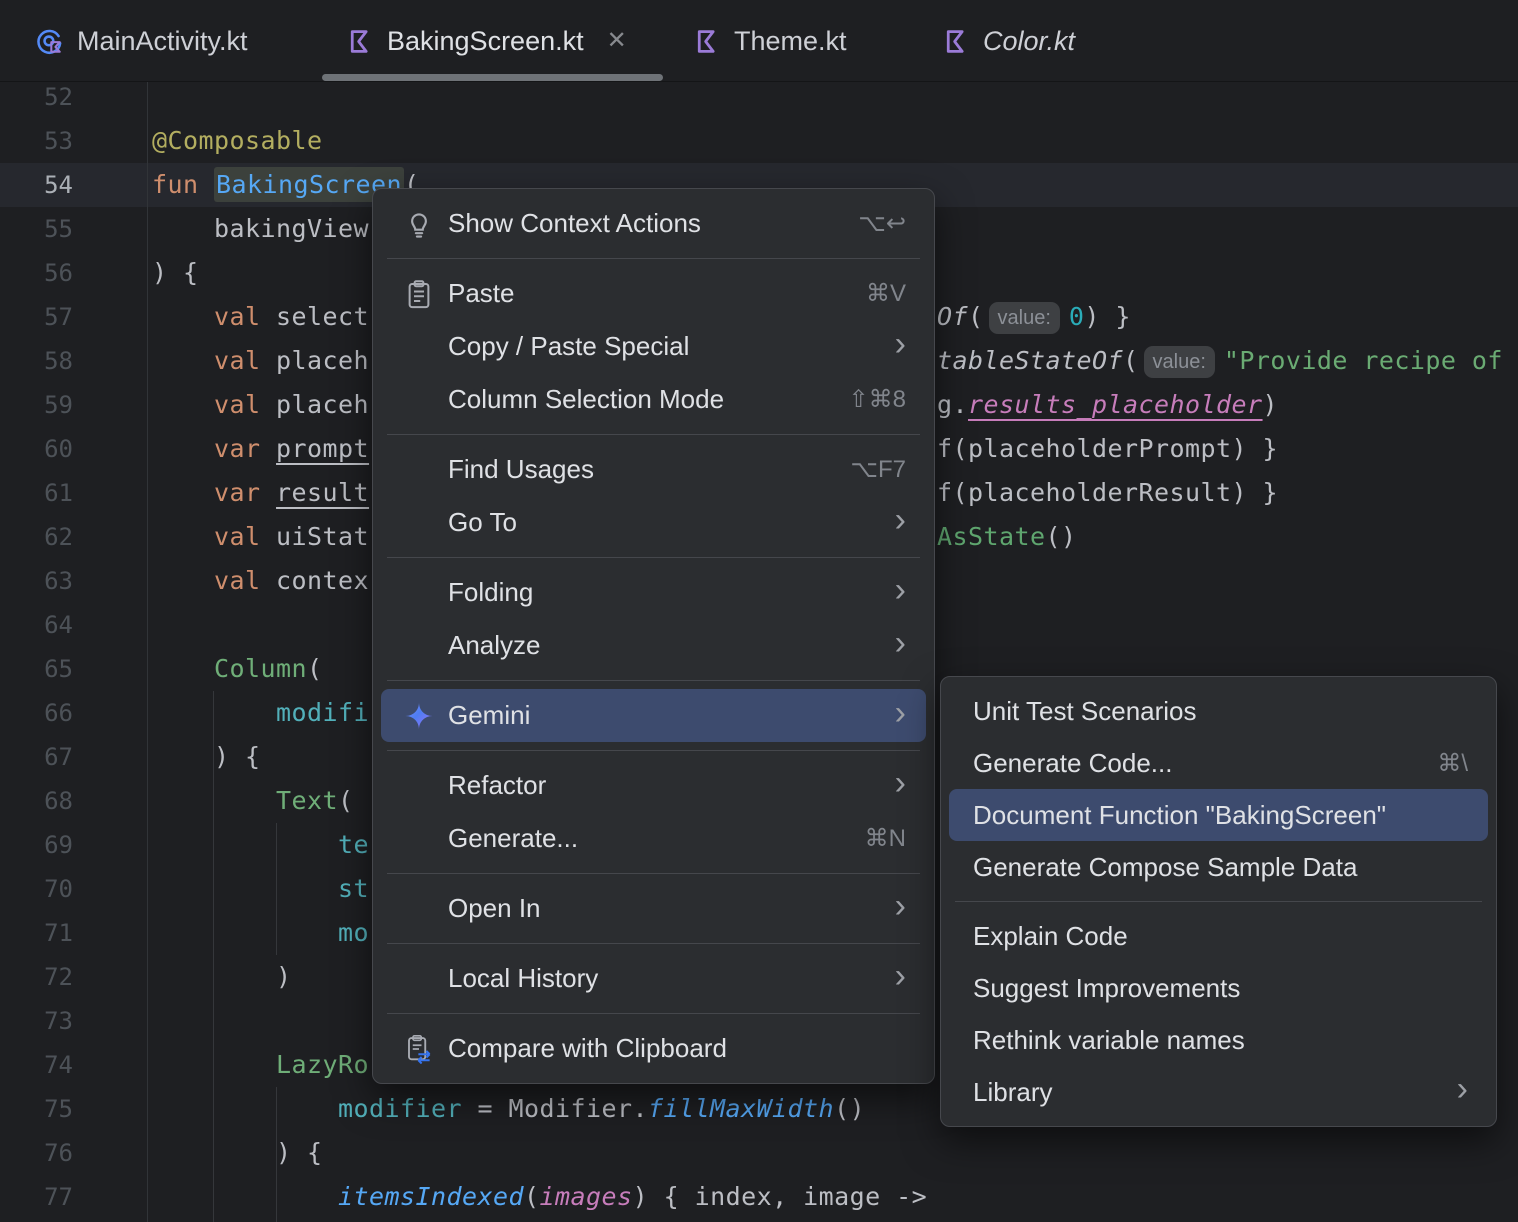 This screenshot has width=1518, height=1222. Describe the element at coordinates (245, 448) in the screenshot. I see `code-token: var` at that location.